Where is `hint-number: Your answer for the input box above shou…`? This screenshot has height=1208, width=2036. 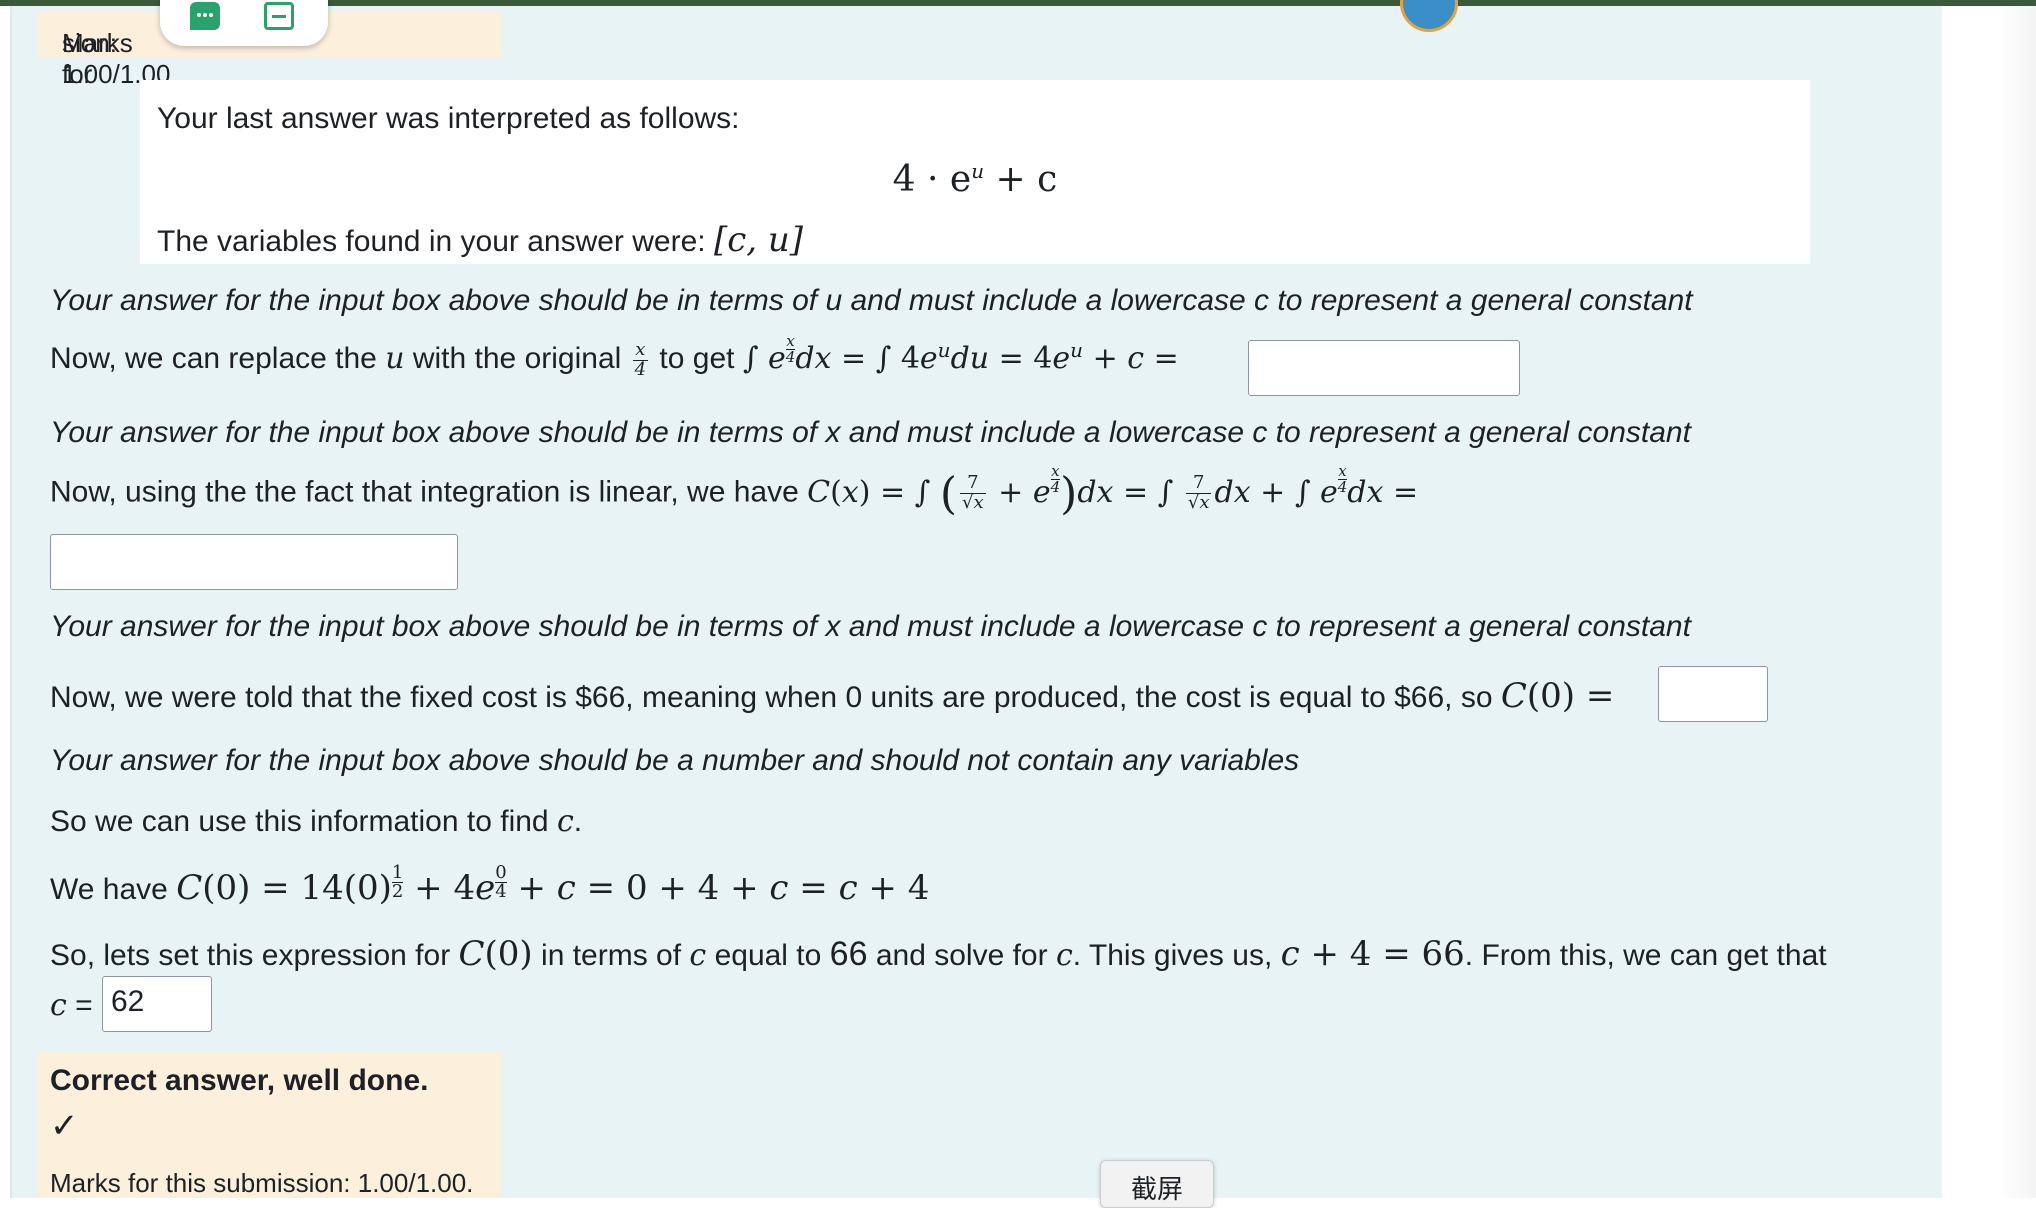
hint-number: Your answer for the input box above shou… is located at coordinates (675, 760).